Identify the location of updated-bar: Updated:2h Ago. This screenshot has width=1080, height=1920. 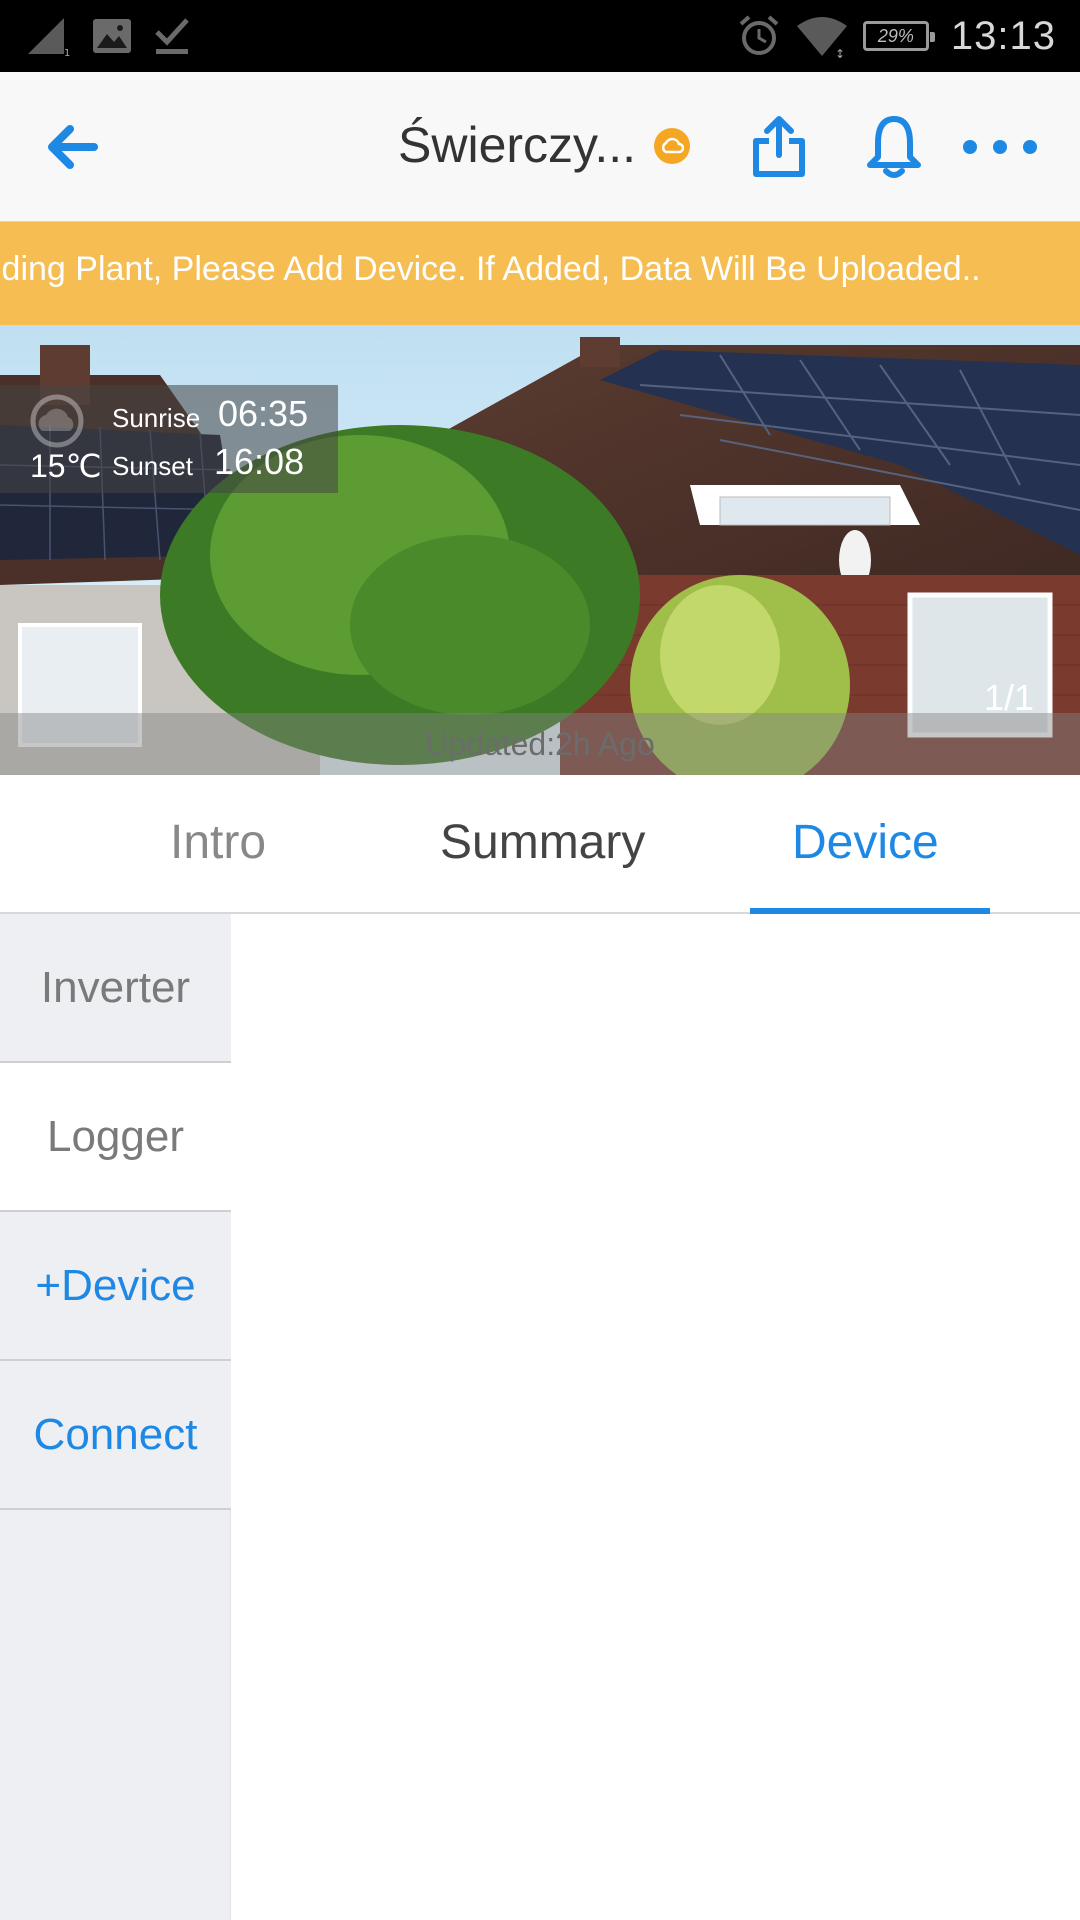
(540, 744).